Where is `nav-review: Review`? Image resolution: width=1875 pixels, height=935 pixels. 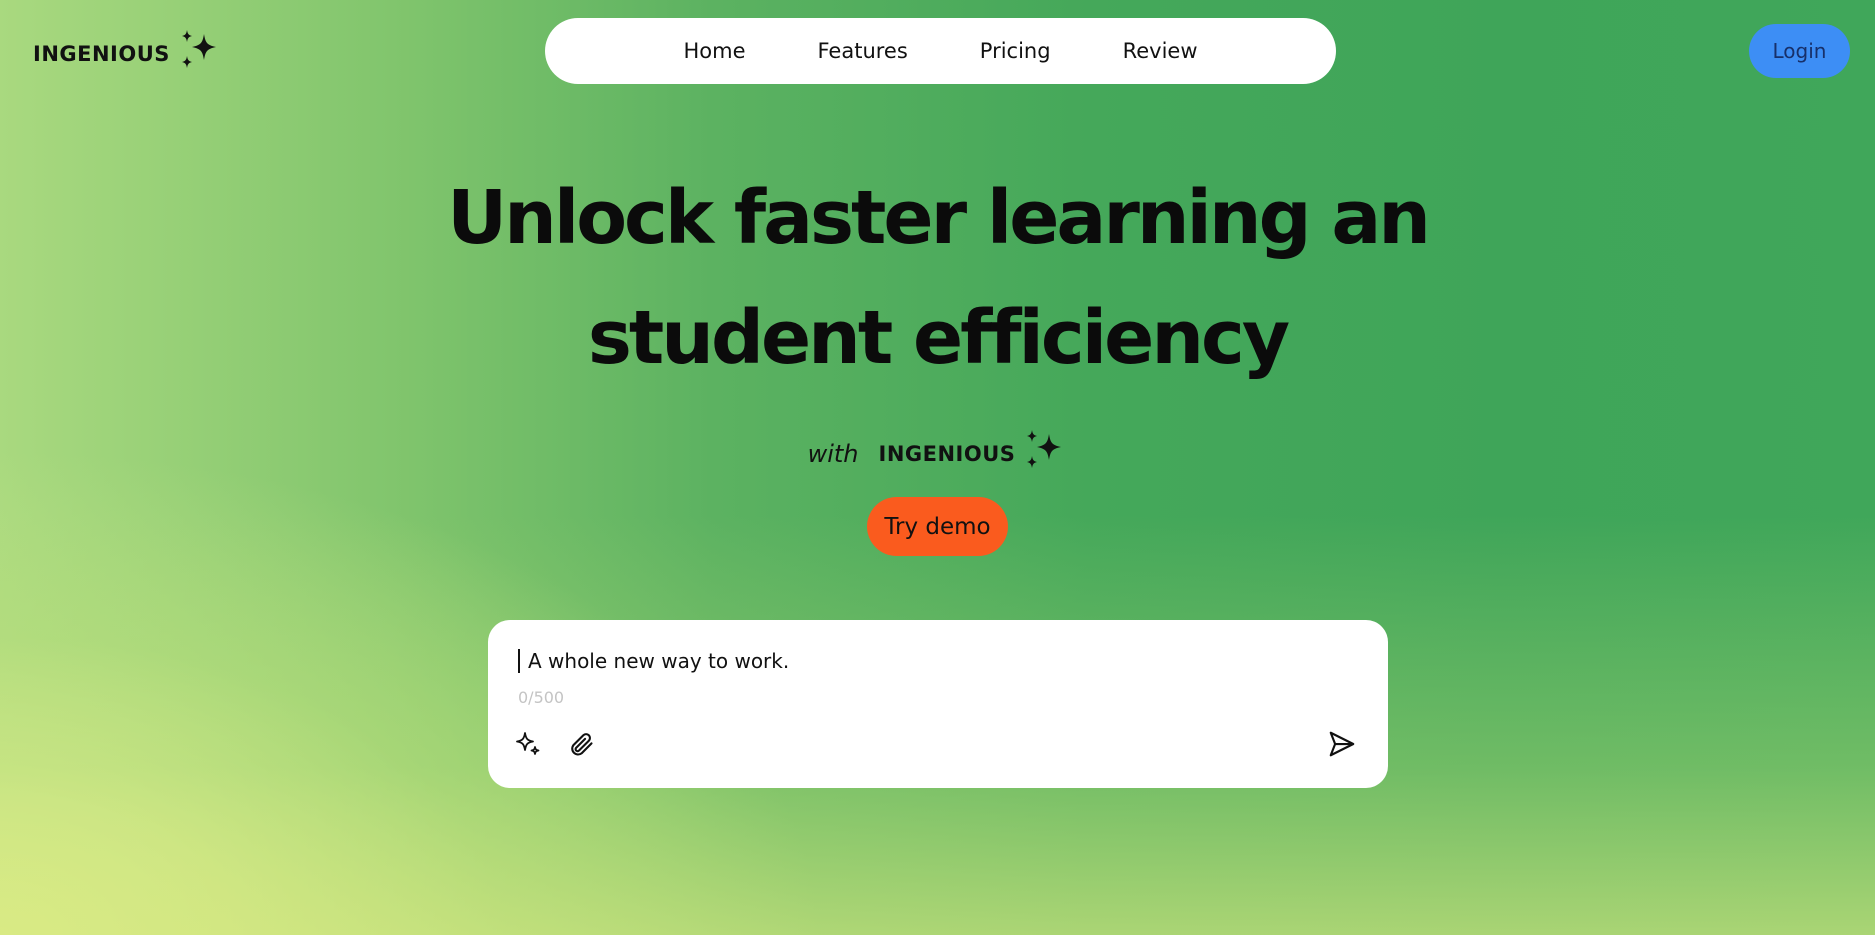
nav-review: Review is located at coordinates (1160, 51).